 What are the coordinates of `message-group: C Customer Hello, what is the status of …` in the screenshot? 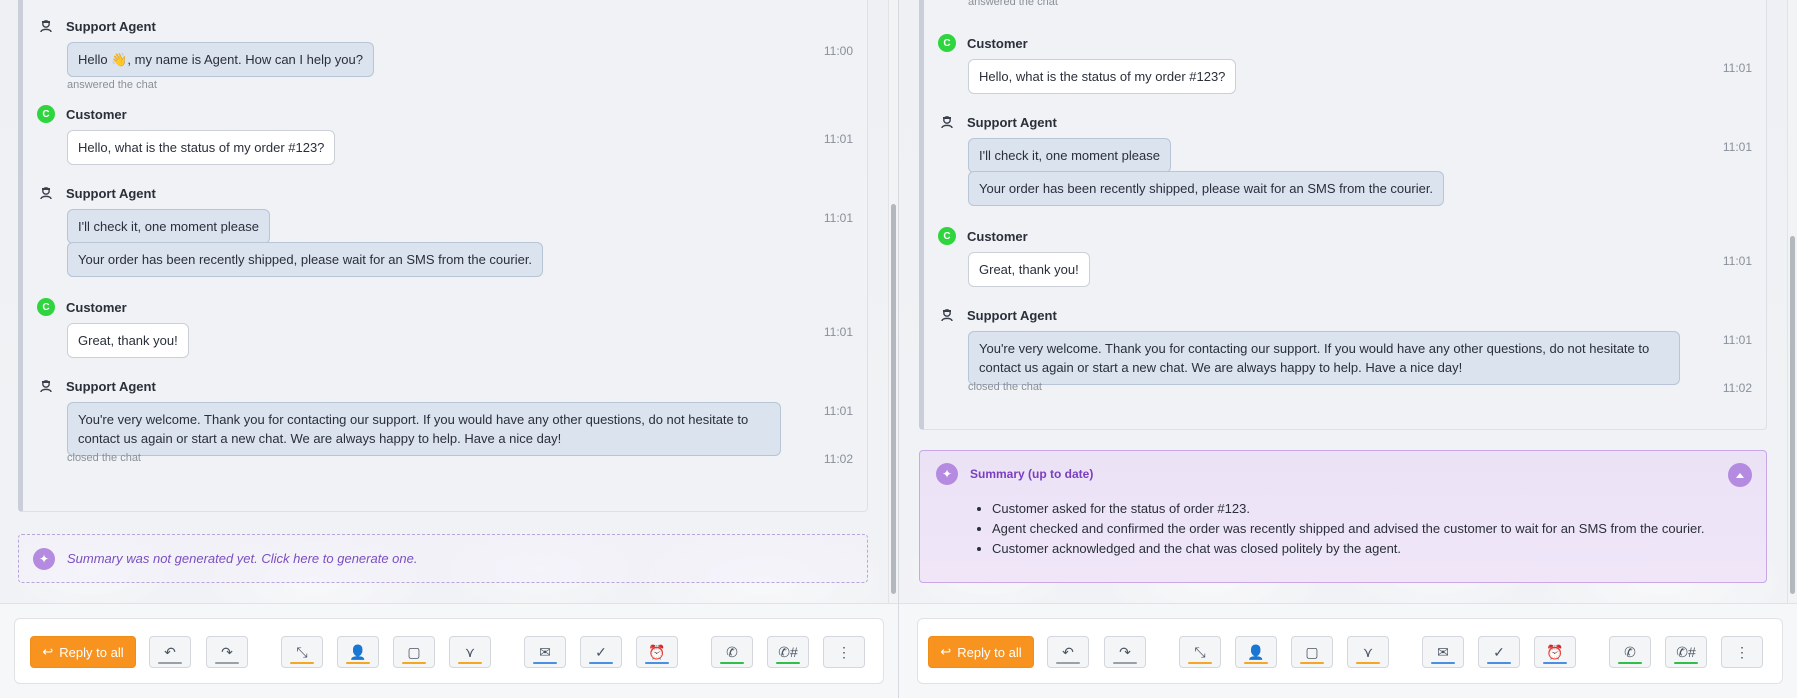 It's located at (1345, 64).